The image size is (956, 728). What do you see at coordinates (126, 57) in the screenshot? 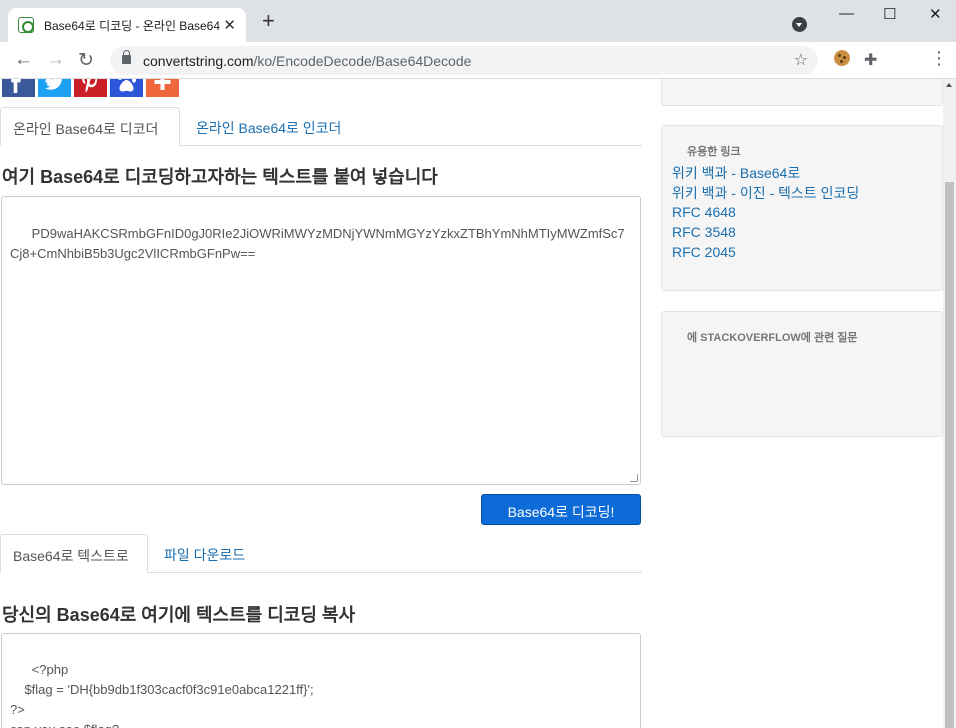
I see `lock-icon` at bounding box center [126, 57].